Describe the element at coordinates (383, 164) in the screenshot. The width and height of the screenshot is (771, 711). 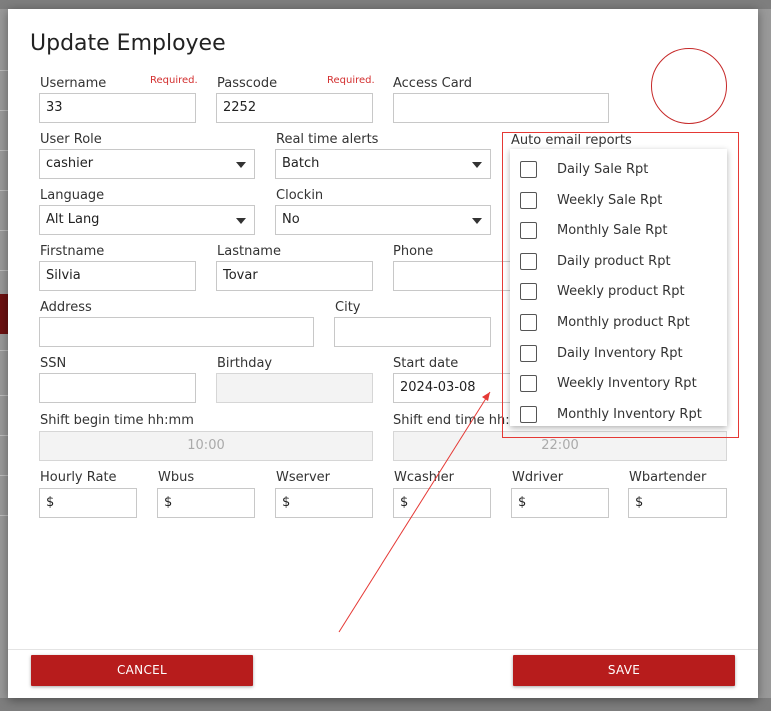
I see `realtime-alerts-select: Batch` at that location.